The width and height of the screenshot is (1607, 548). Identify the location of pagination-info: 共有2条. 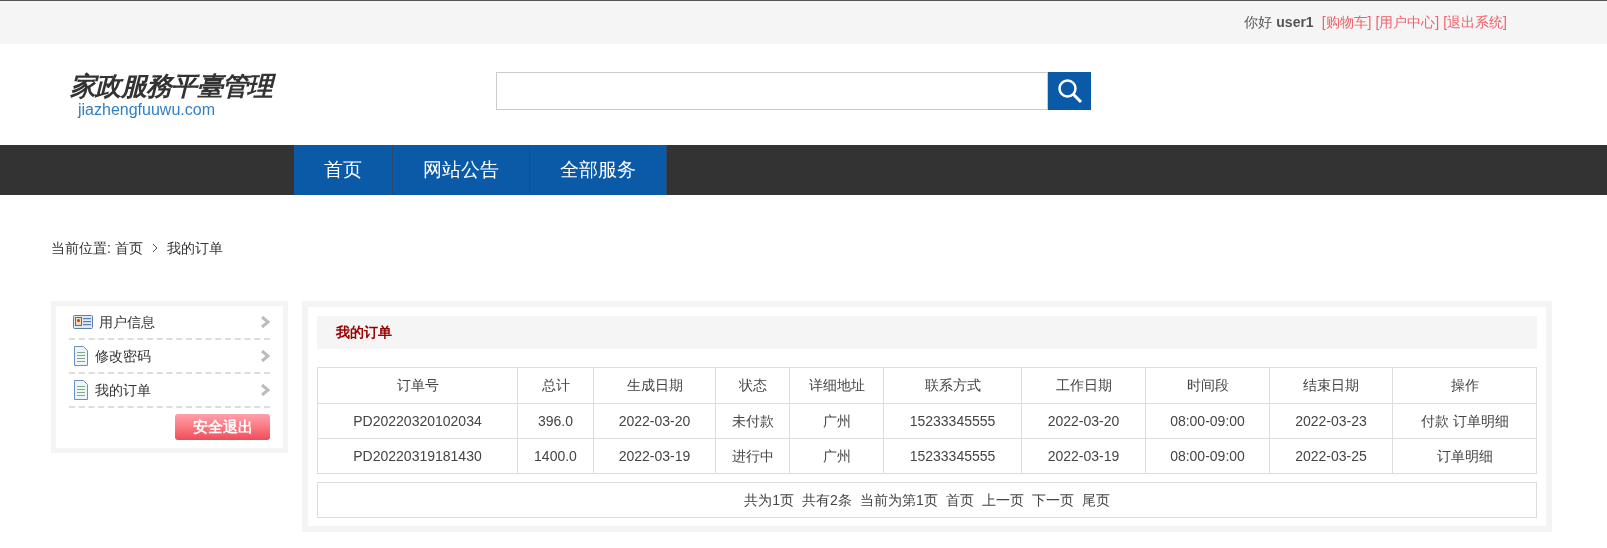
(827, 500).